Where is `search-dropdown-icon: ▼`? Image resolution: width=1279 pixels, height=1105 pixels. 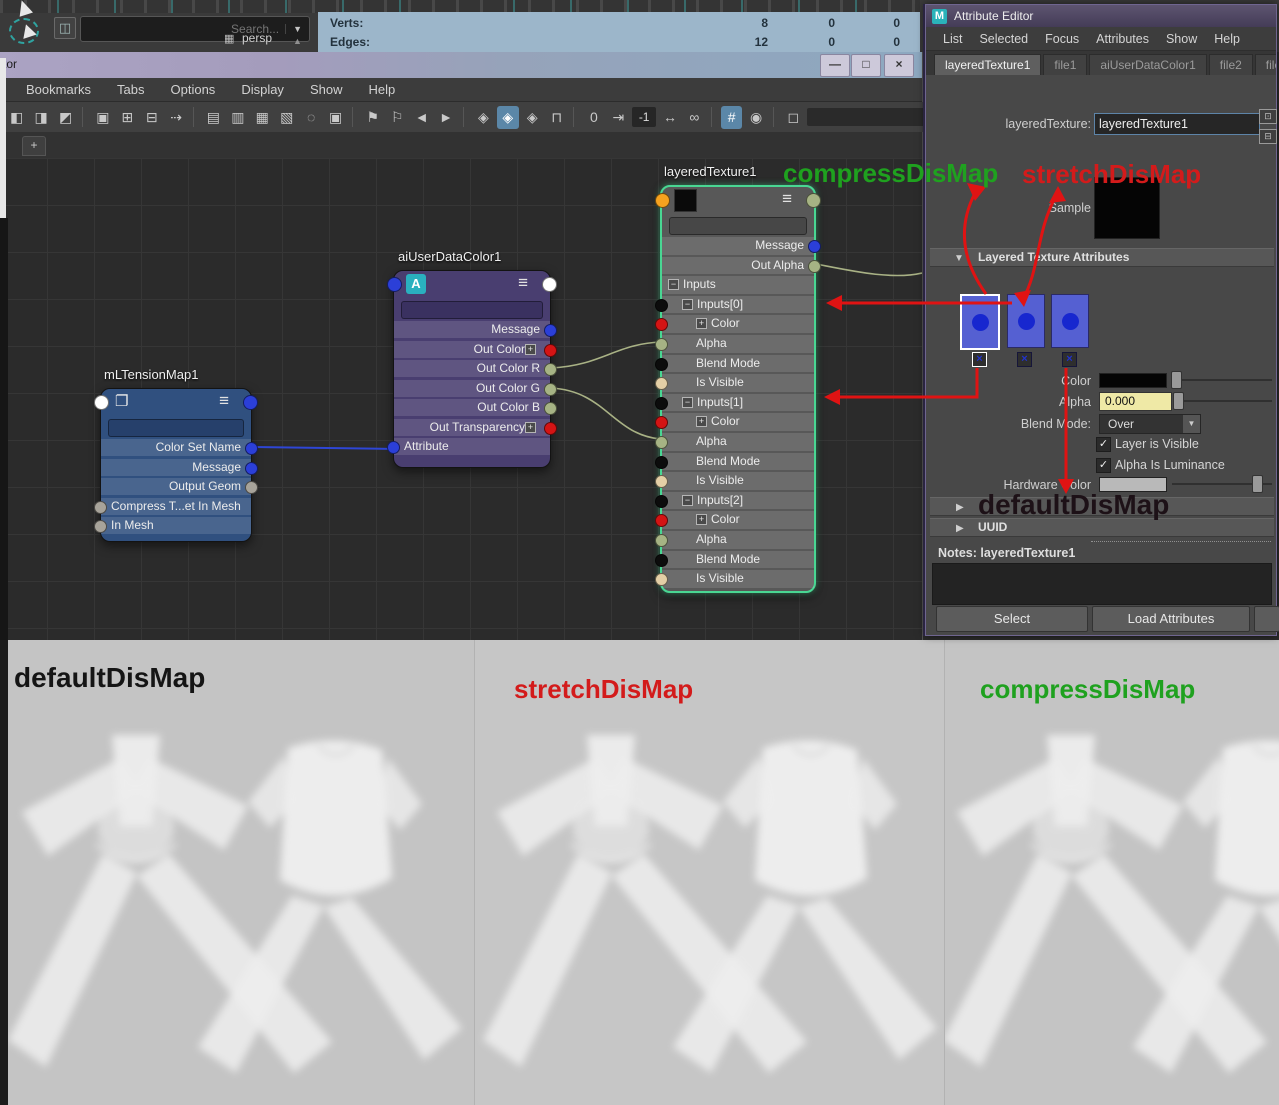 search-dropdown-icon: ▼ is located at coordinates (297, 29).